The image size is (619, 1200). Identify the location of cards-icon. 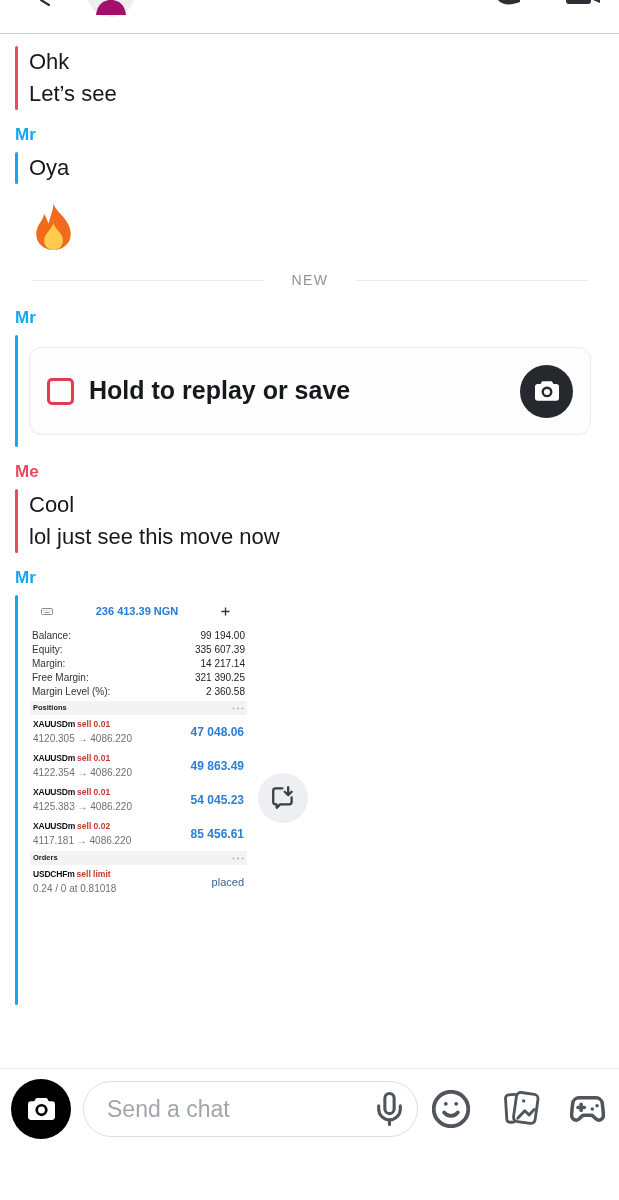
(521, 1108).